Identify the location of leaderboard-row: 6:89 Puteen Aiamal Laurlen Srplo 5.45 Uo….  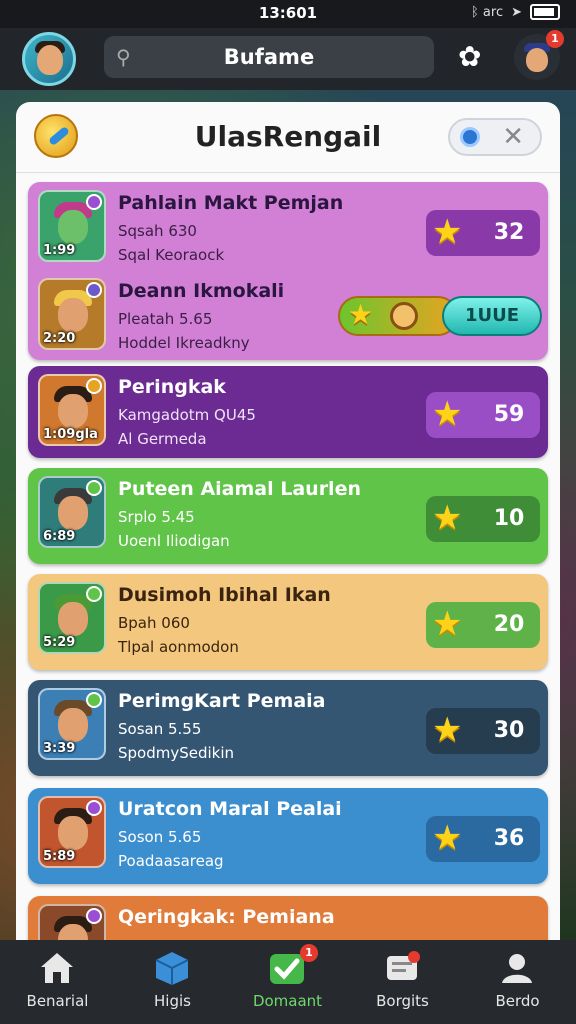
(288, 512).